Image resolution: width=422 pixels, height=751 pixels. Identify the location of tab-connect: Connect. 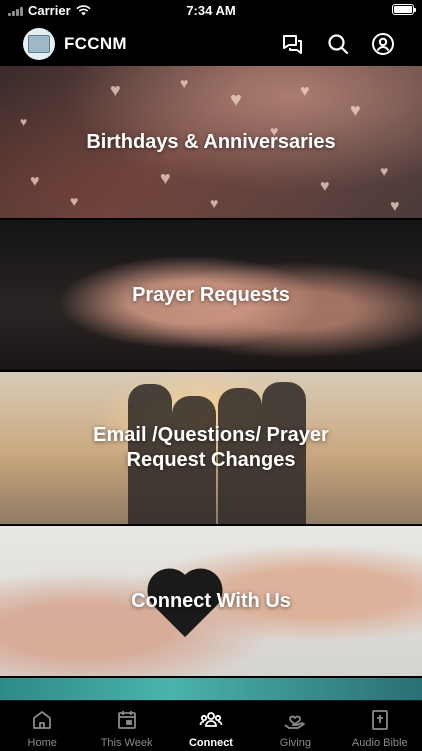
(211, 726).